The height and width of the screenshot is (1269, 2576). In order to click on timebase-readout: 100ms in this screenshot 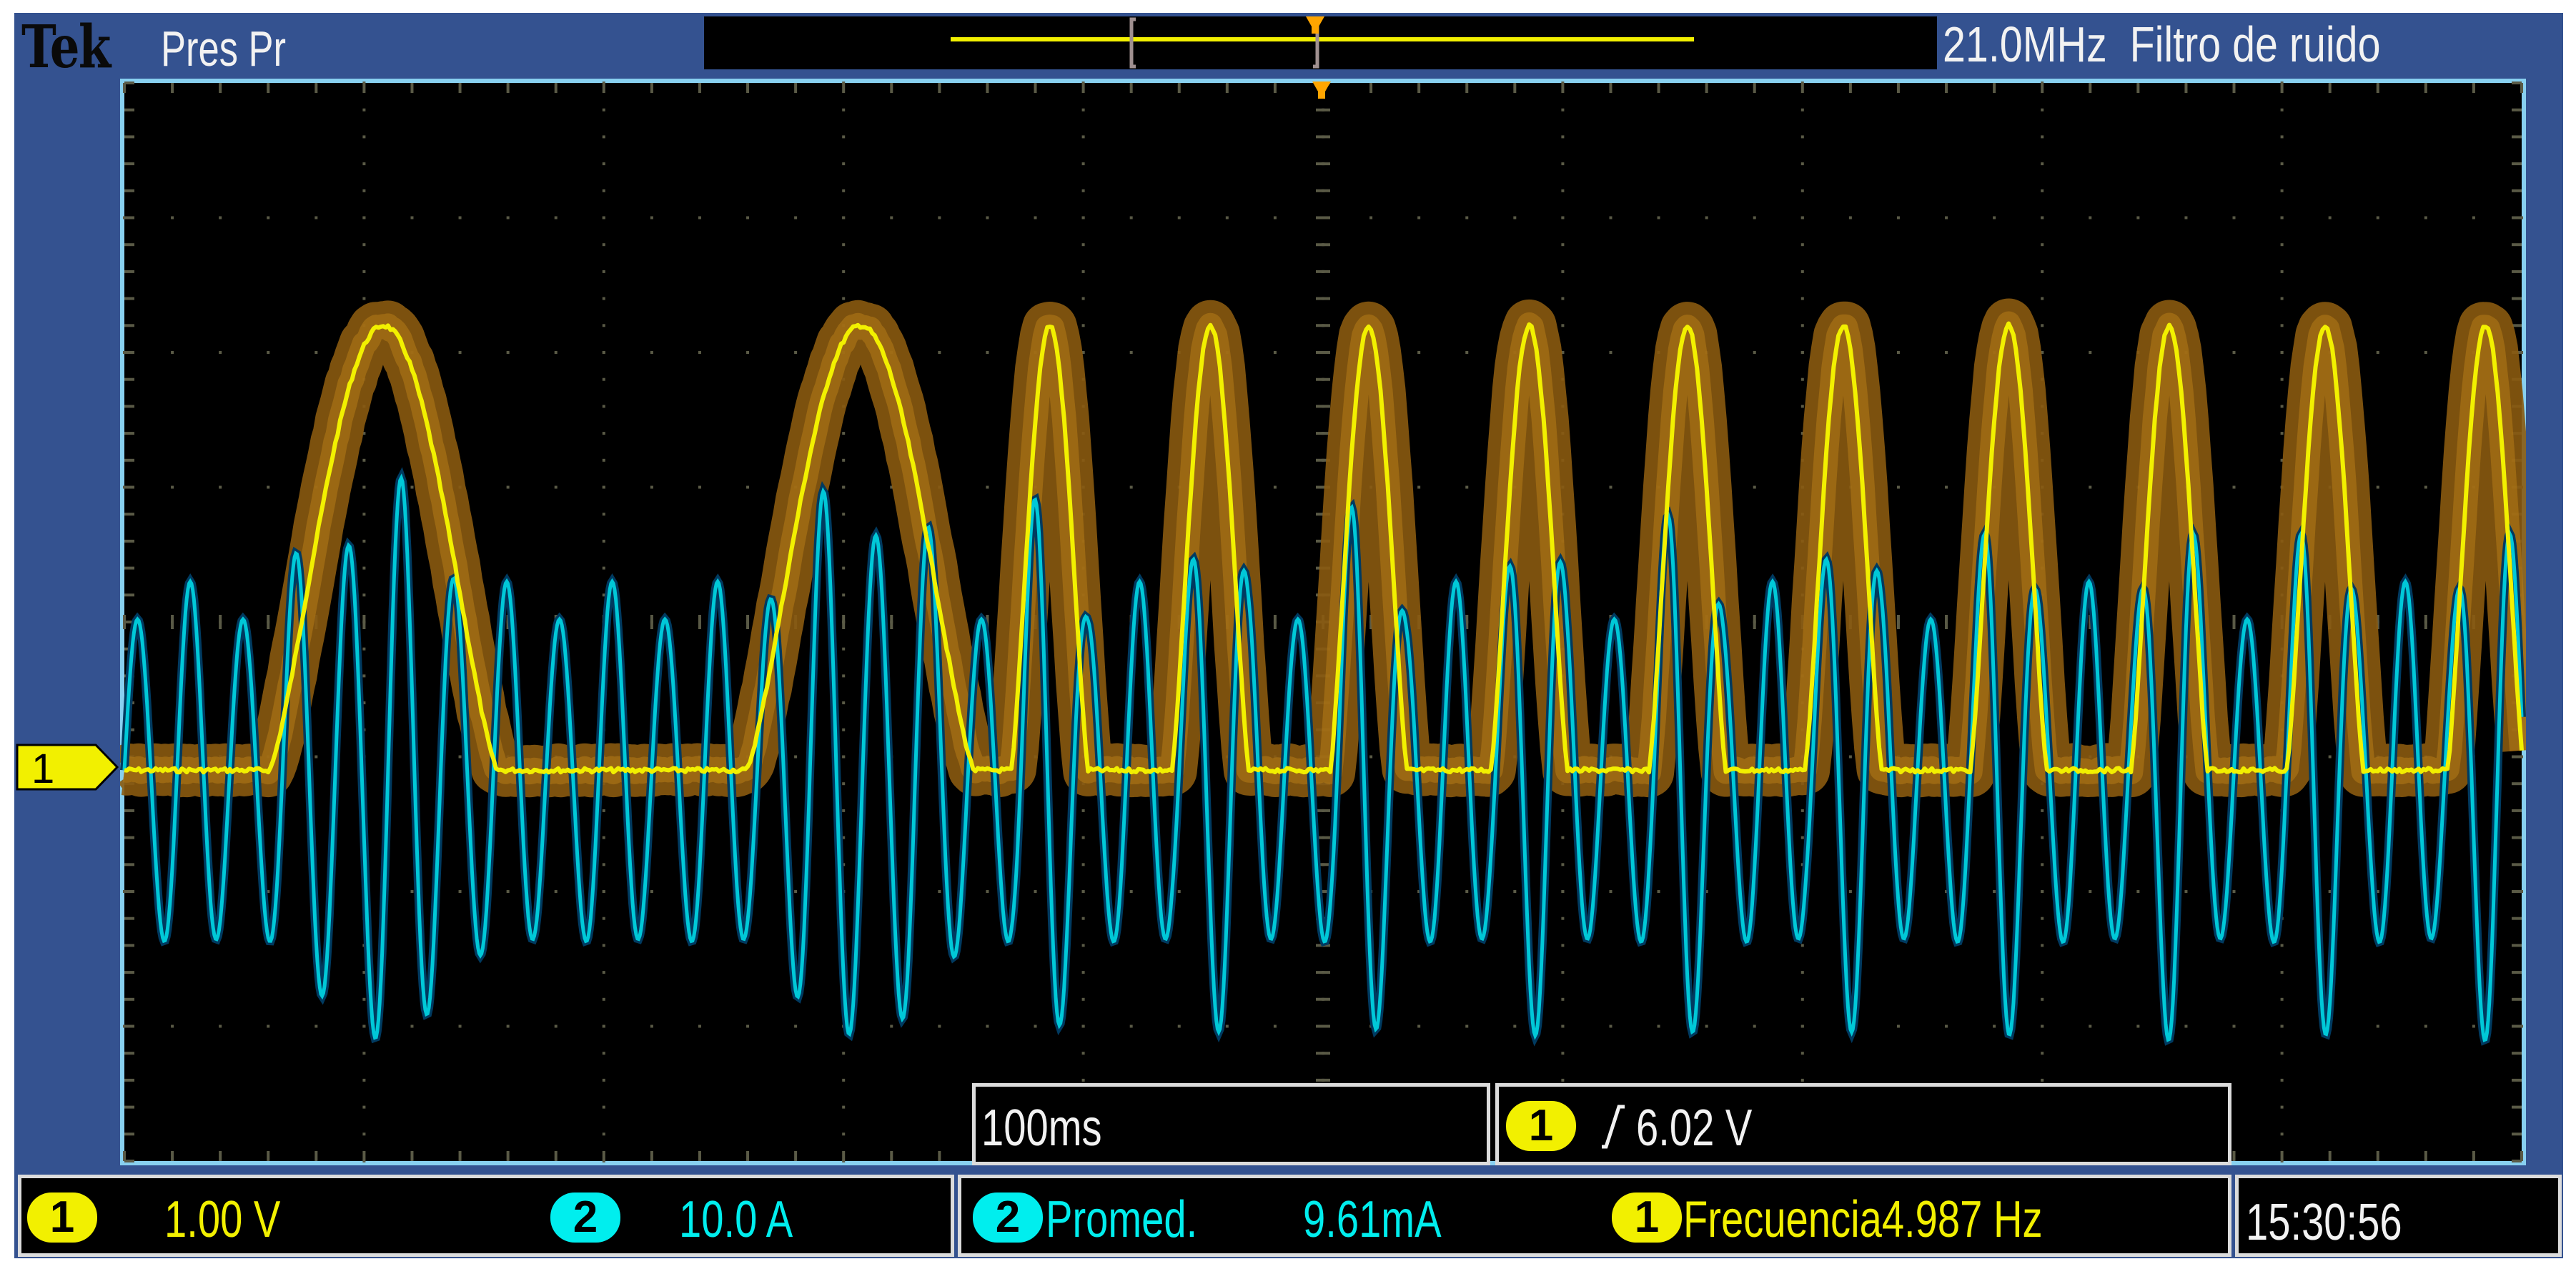, I will do `click(1231, 1124)`.